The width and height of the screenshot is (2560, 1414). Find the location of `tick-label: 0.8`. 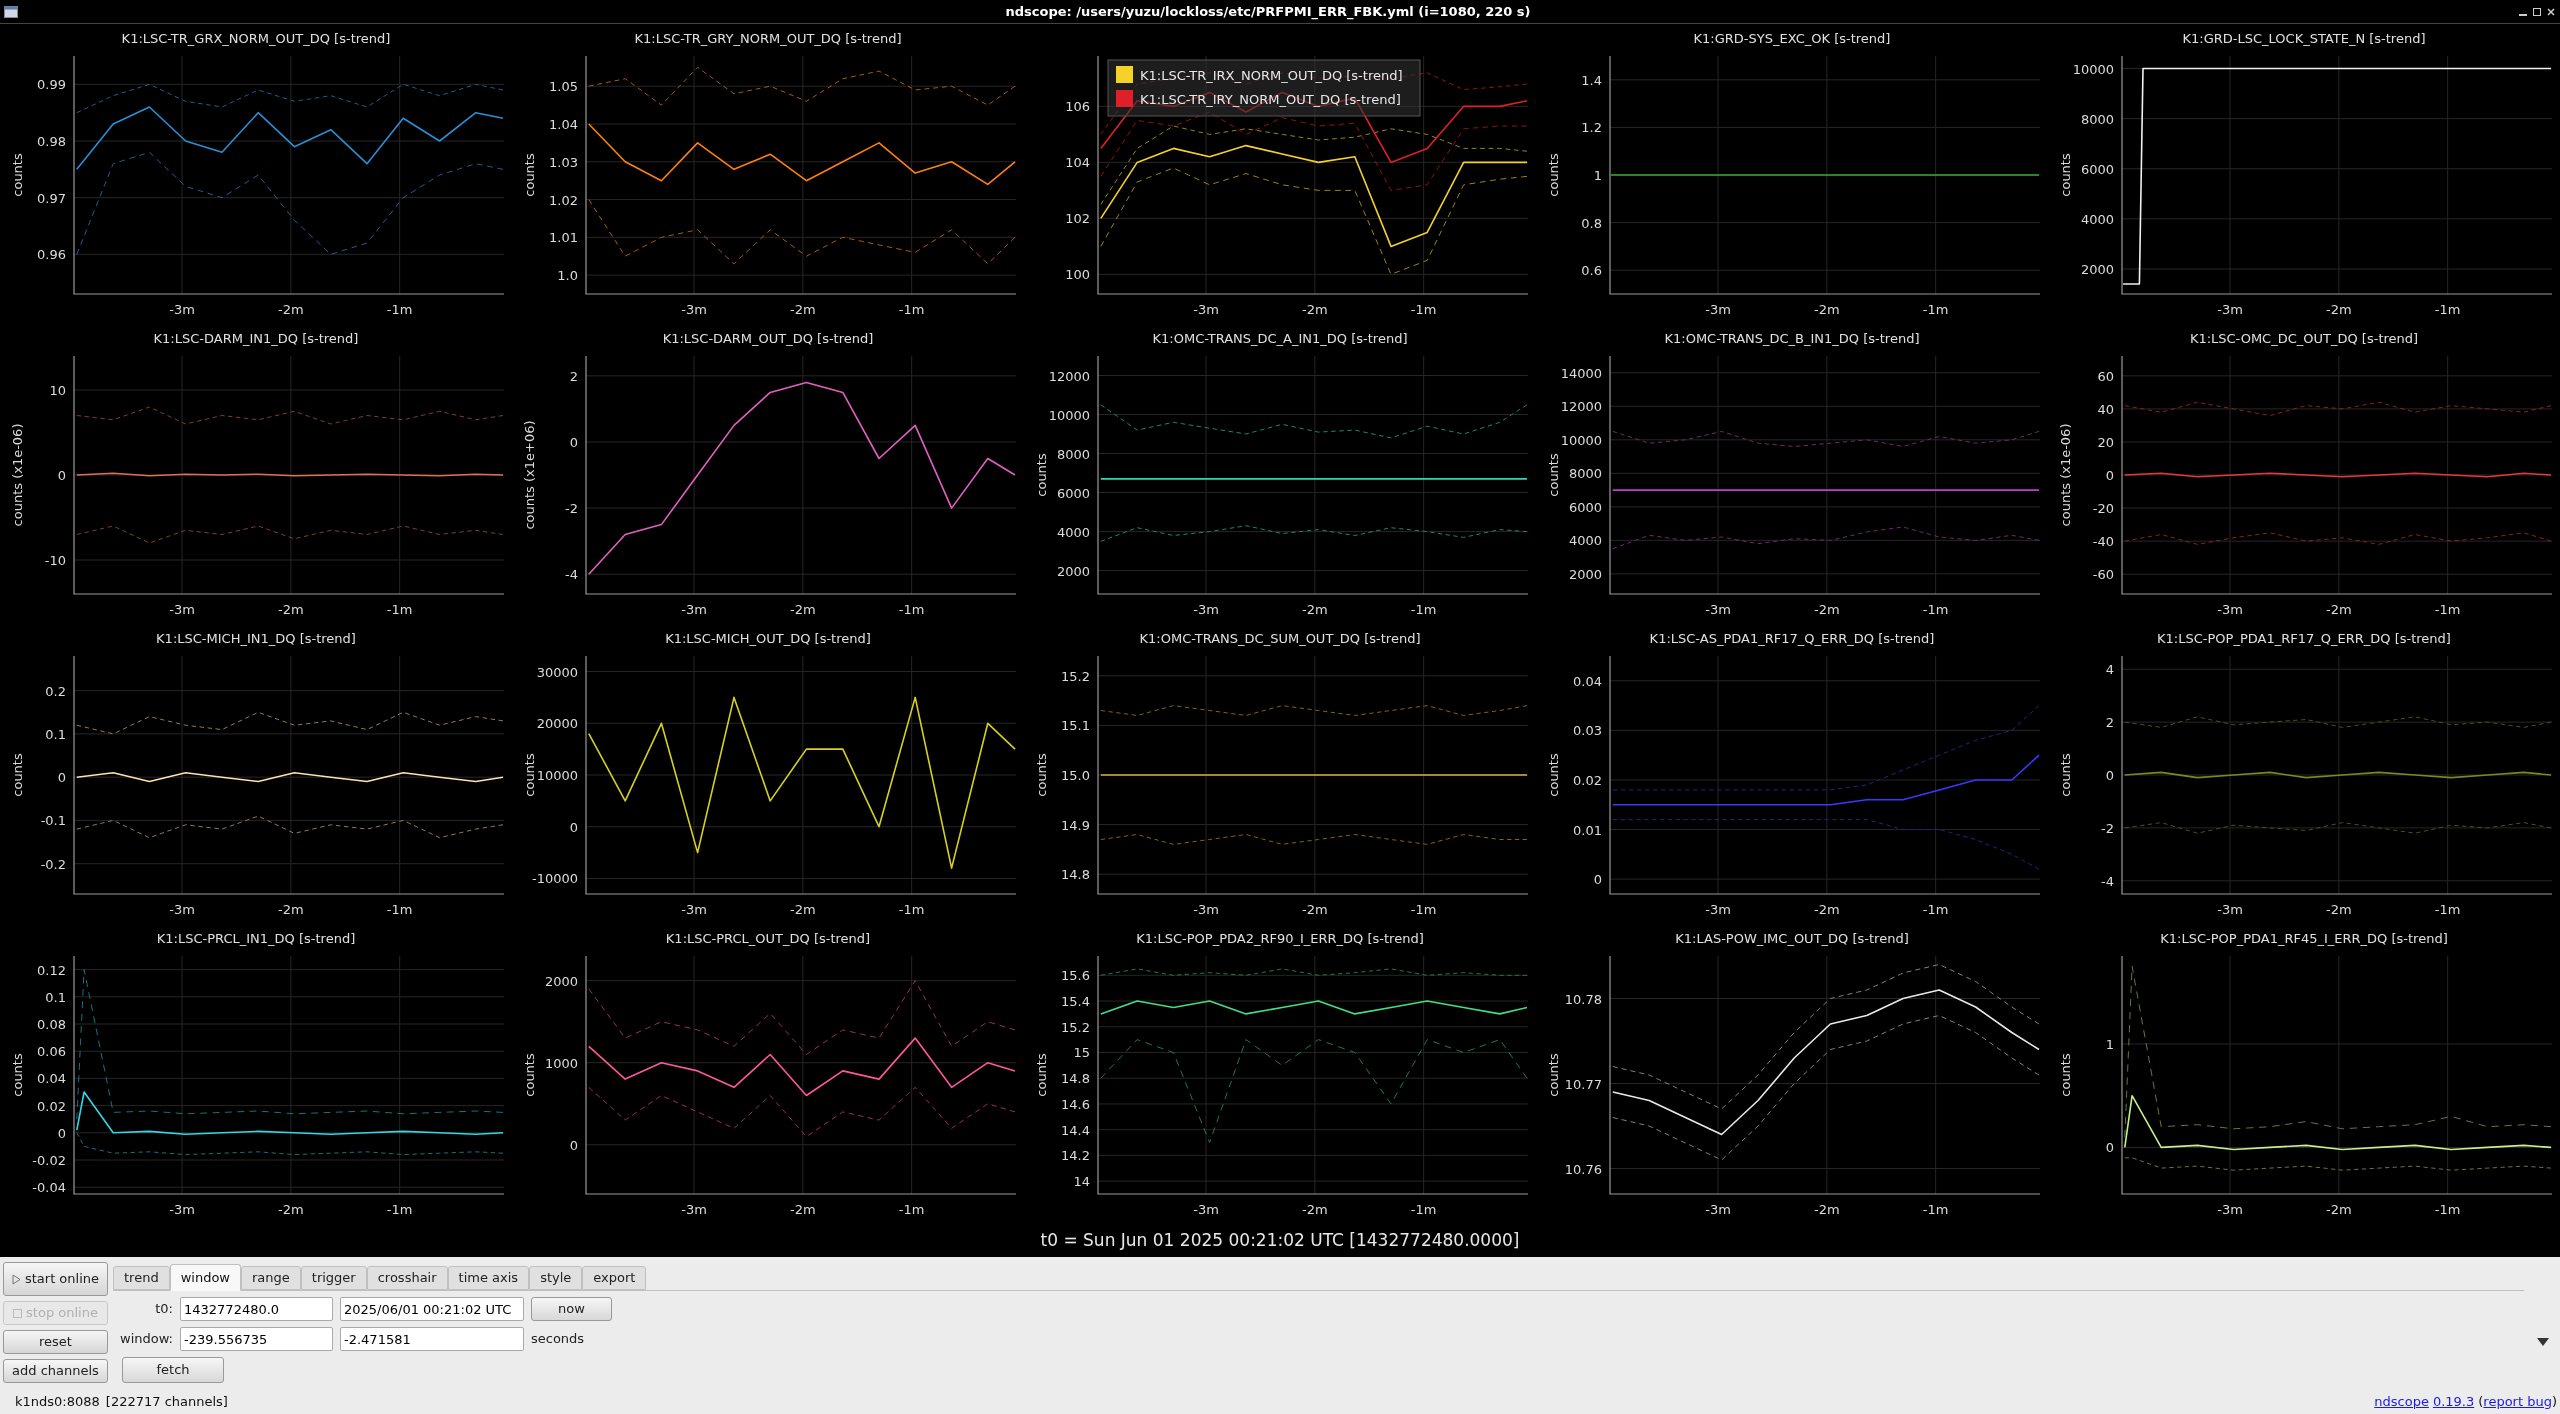

tick-label: 0.8 is located at coordinates (1591, 223).